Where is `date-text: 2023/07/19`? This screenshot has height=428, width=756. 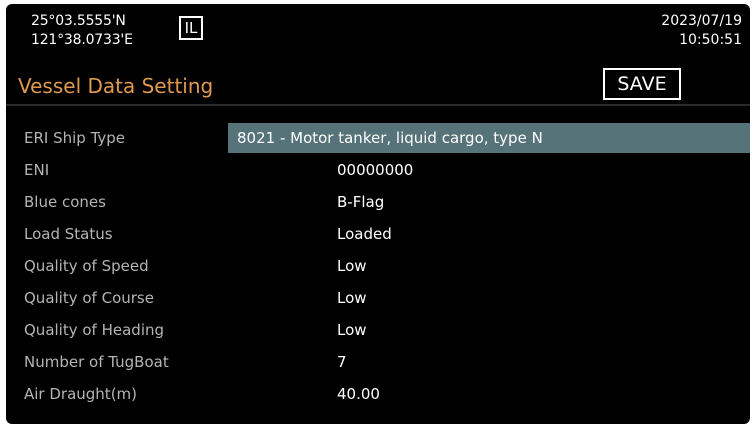
date-text: 2023/07/19 is located at coordinates (701, 21).